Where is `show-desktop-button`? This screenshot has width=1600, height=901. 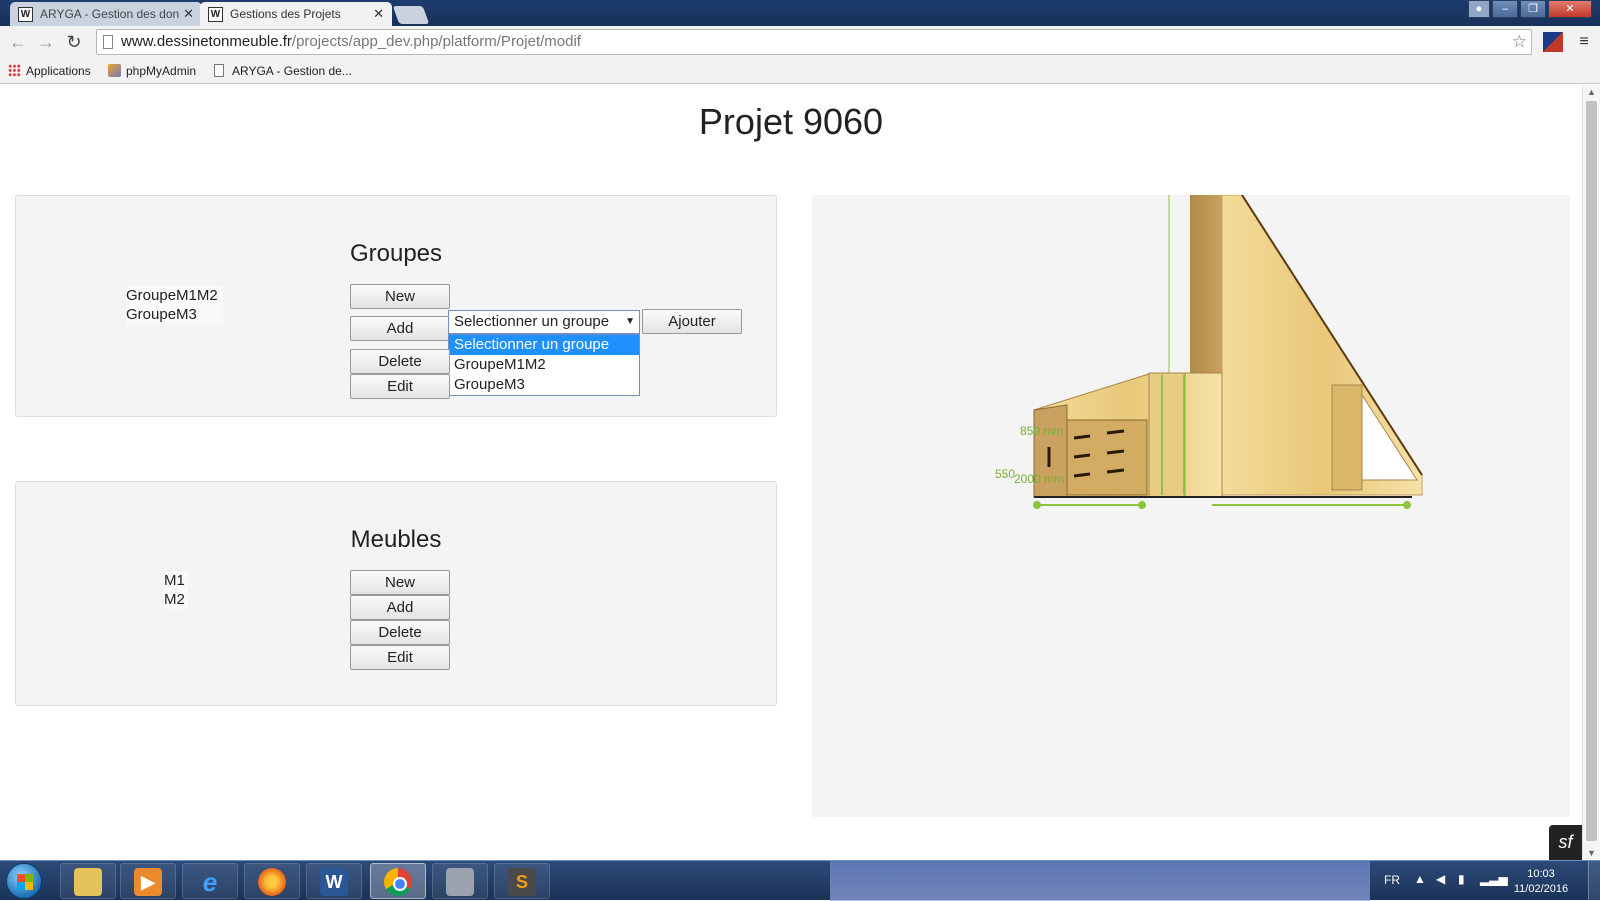 show-desktop-button is located at coordinates (1594, 881).